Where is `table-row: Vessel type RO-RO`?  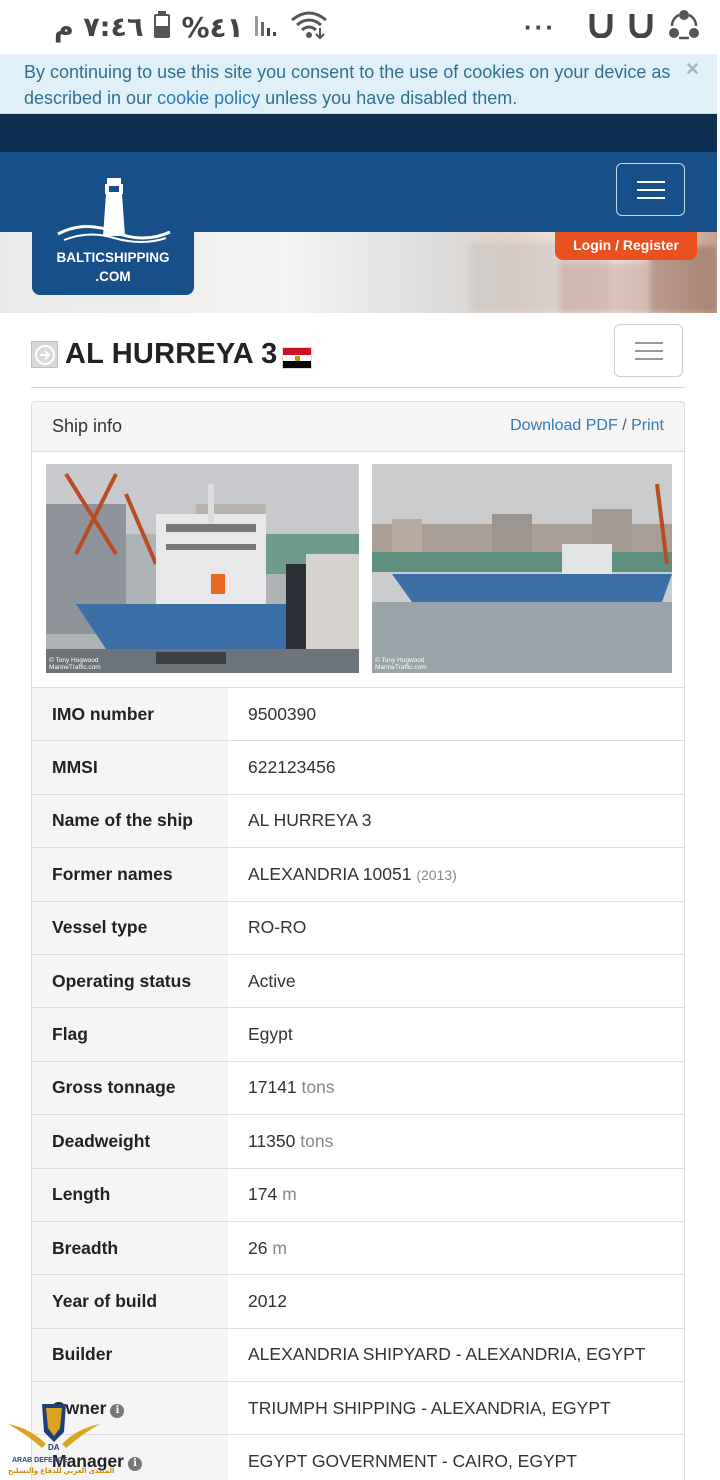 table-row: Vessel type RO-RO is located at coordinates (358, 927).